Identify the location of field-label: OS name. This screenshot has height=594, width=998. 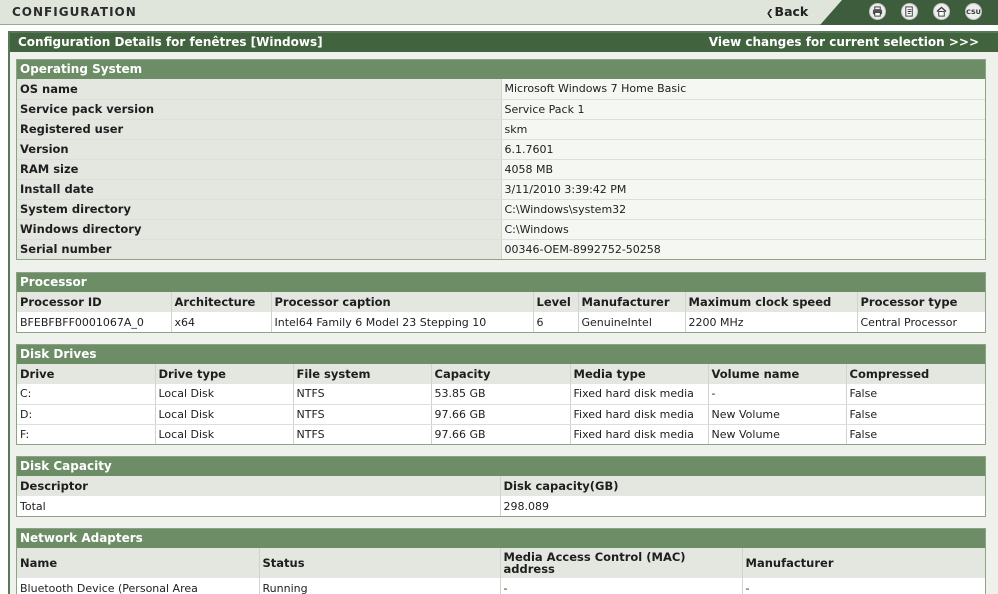
(259, 89).